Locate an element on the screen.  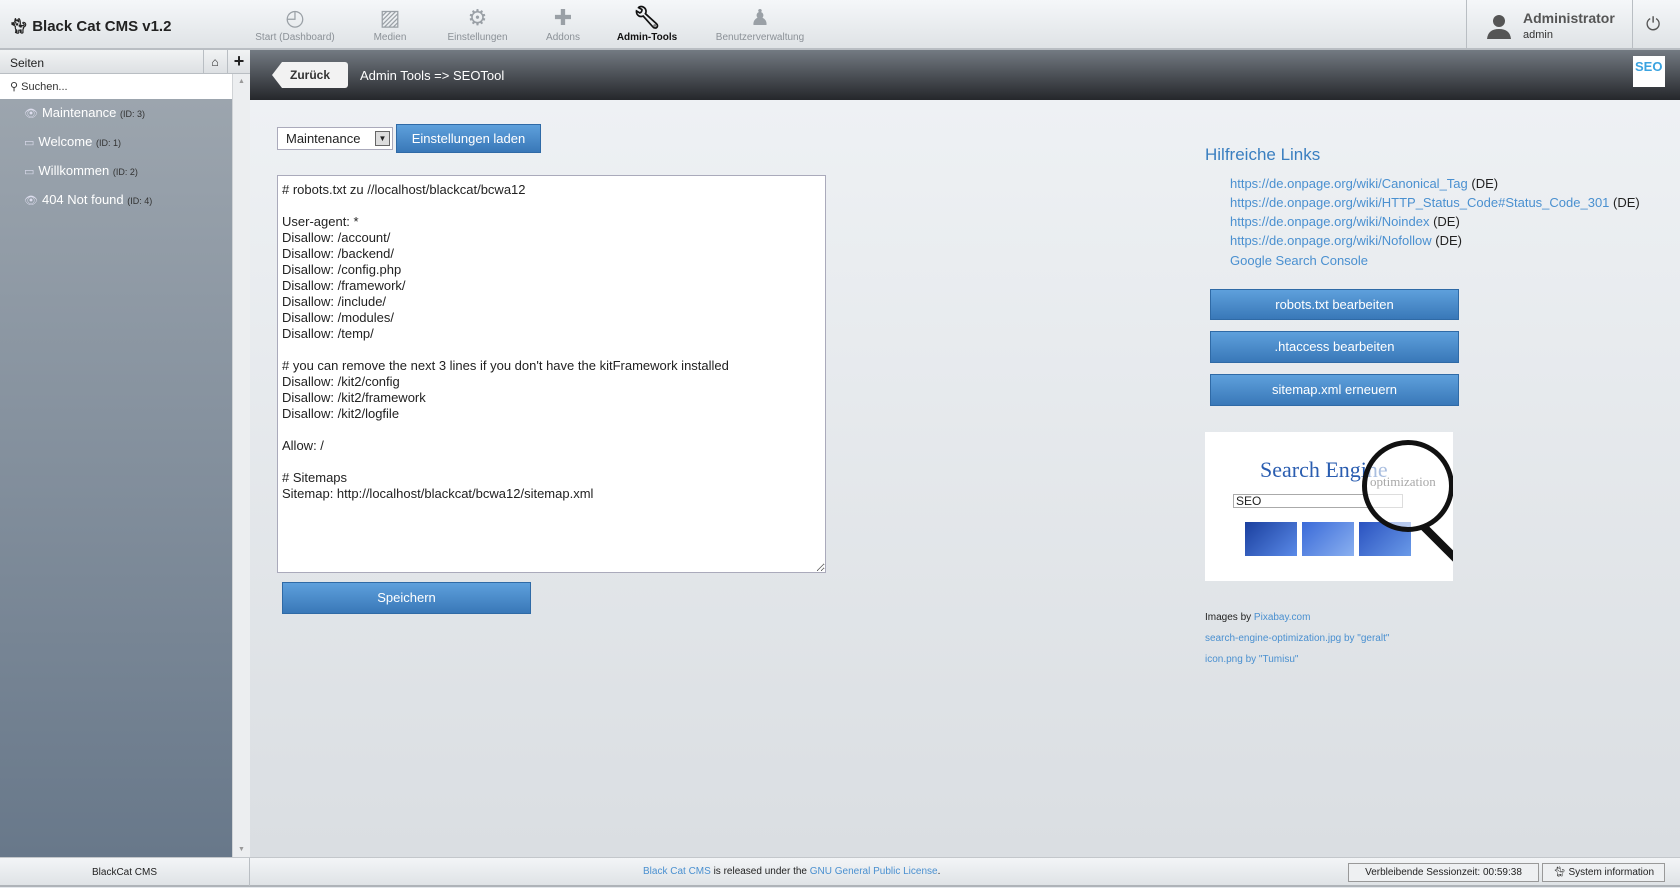
app-title: Black Cat CMS v1.2 is located at coordinates (102, 26).